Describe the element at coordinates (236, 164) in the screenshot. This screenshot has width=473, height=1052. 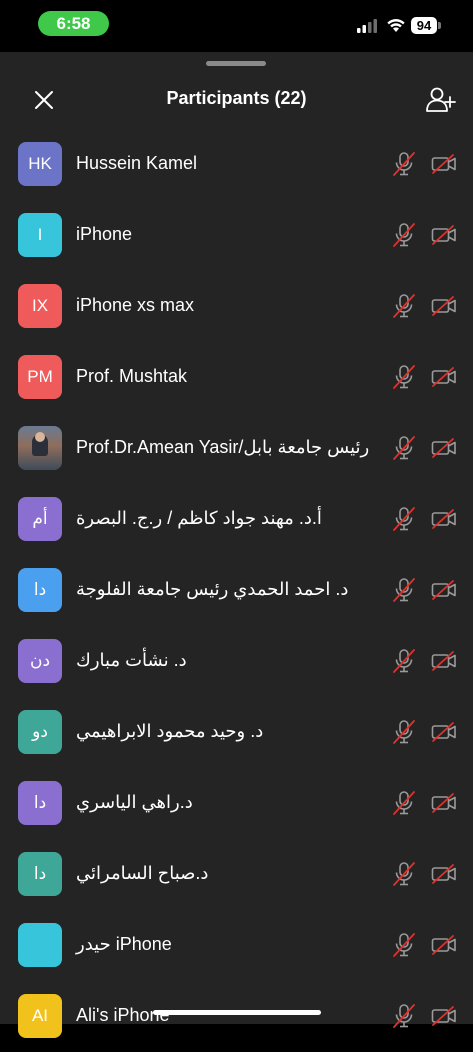
I see `participant-row: HK Hussein Kamel` at that location.